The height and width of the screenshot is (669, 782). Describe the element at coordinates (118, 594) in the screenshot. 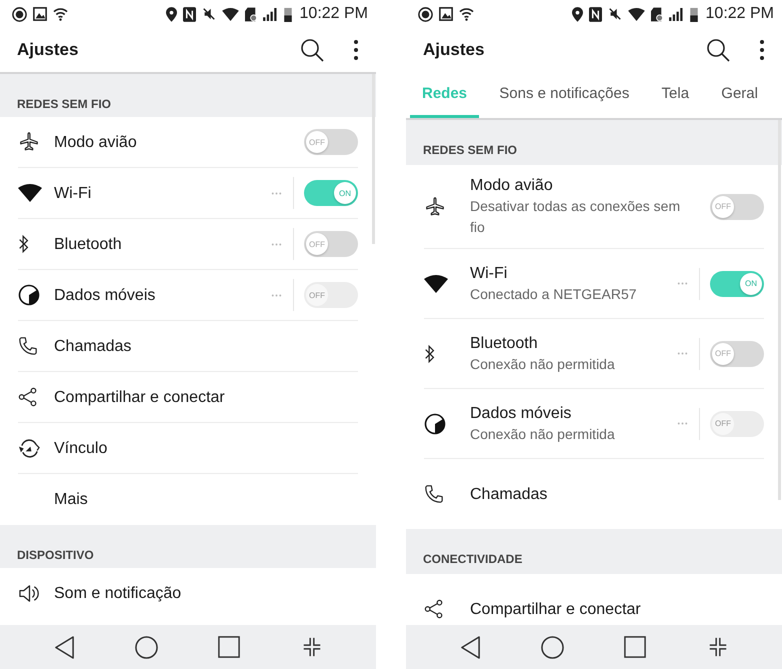

I see `item-label: Som e notificação` at that location.